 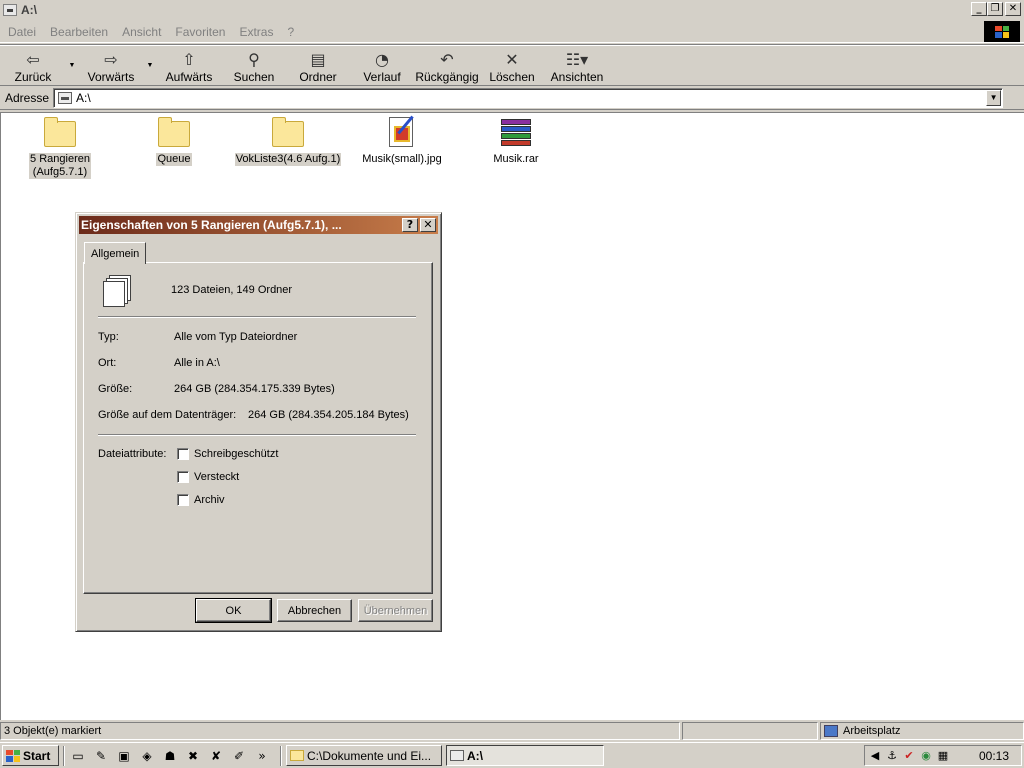 What do you see at coordinates (410, 225) in the screenshot?
I see `help-button: ?` at bounding box center [410, 225].